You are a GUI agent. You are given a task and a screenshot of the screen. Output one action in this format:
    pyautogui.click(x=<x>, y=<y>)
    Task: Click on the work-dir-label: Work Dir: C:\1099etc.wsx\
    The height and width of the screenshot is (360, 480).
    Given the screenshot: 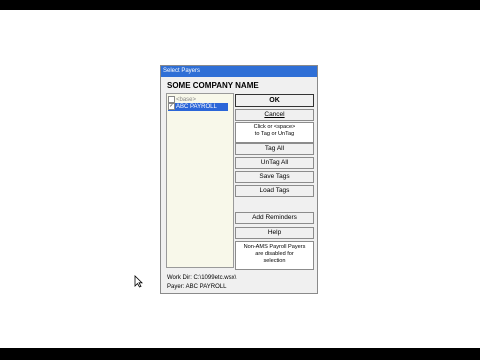 What is the action you would take?
    pyautogui.click(x=202, y=278)
    